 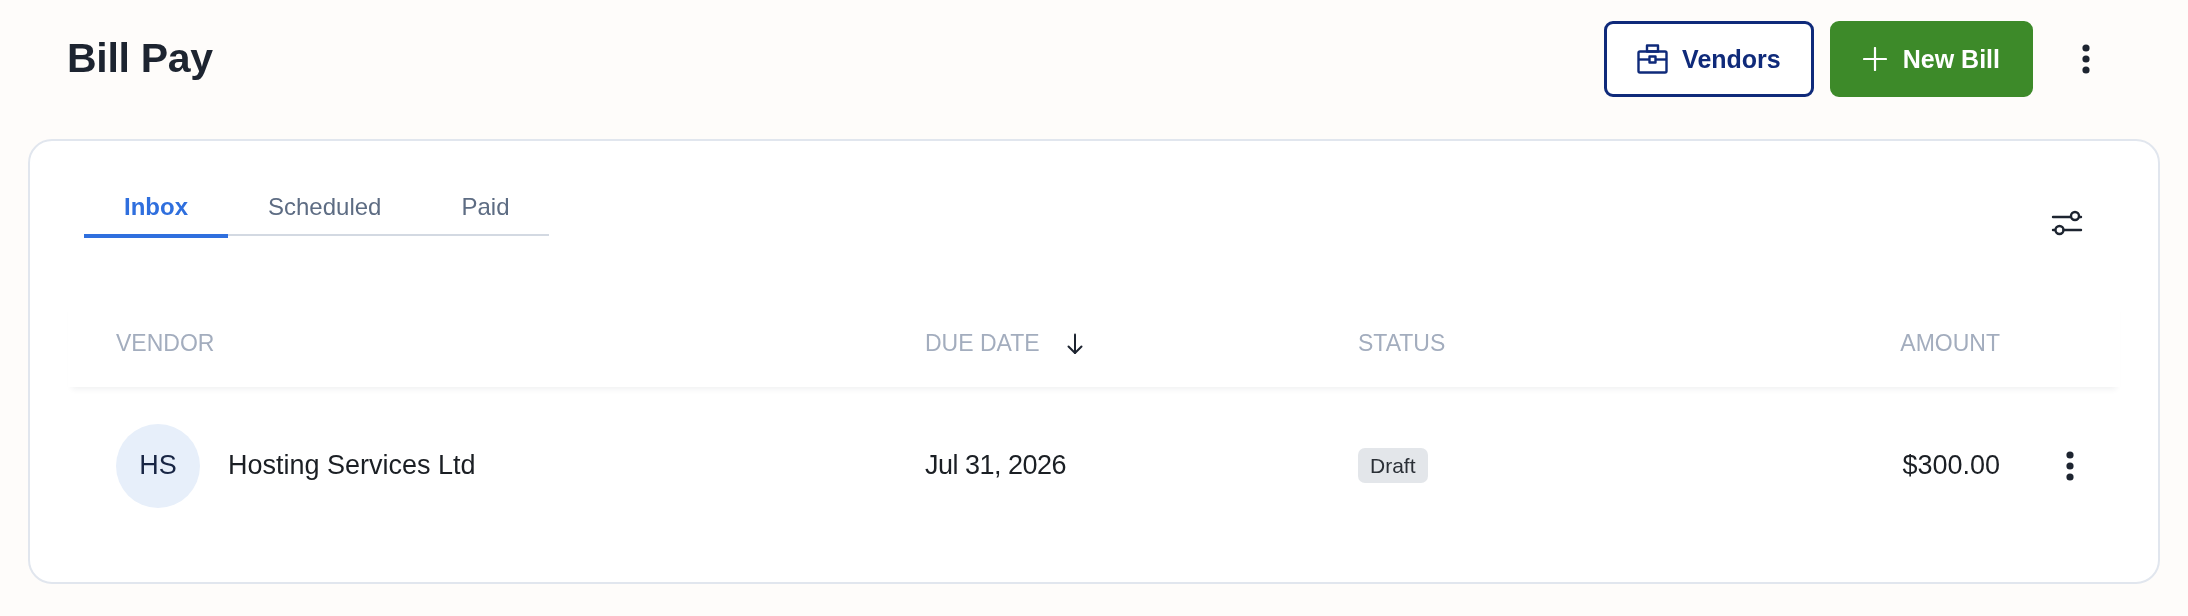 What do you see at coordinates (485, 209) in the screenshot?
I see `tab: Paid` at bounding box center [485, 209].